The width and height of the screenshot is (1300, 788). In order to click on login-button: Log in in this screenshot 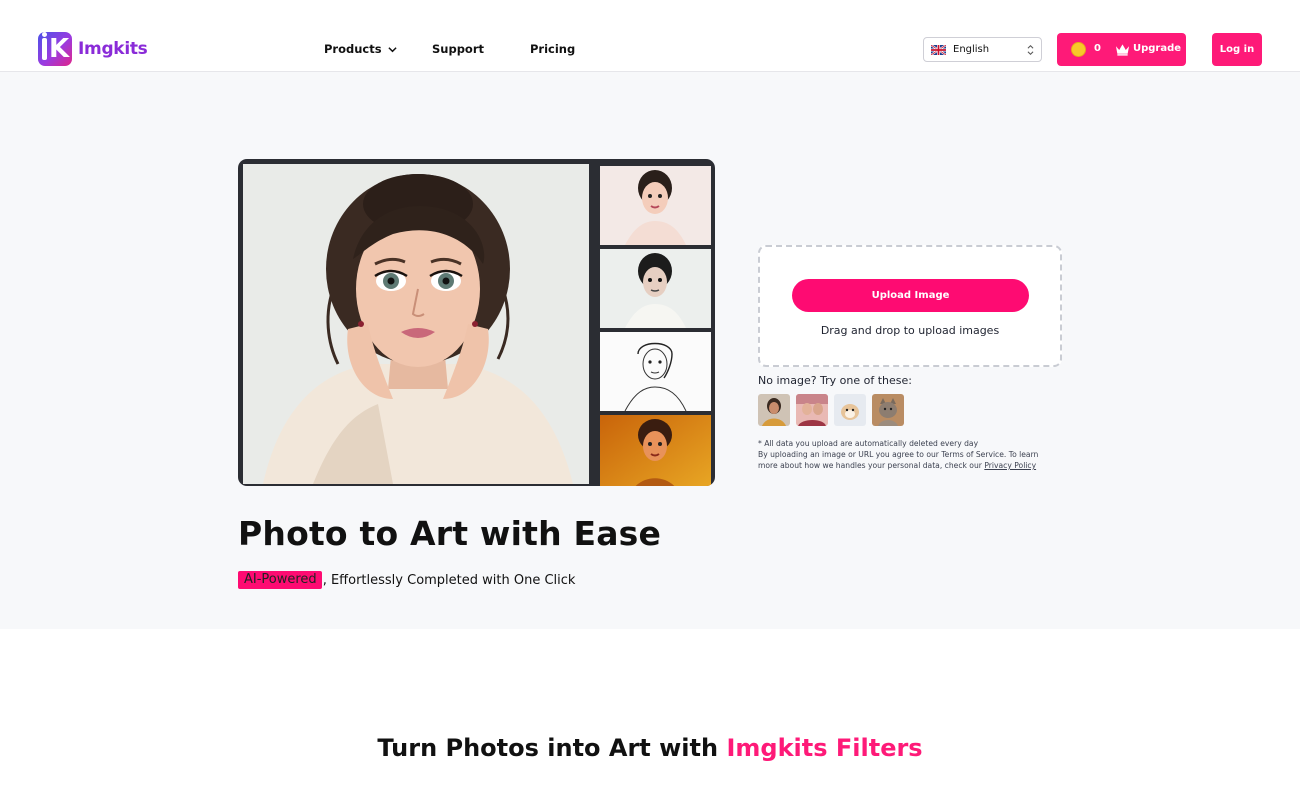, I will do `click(1237, 49)`.